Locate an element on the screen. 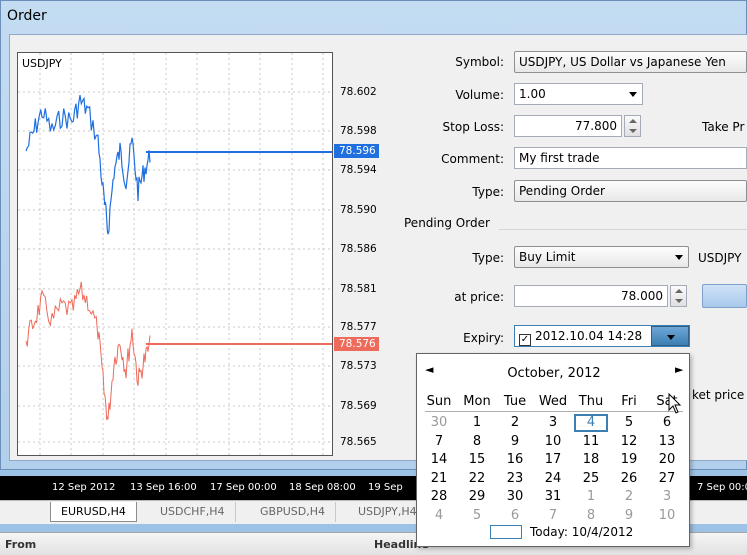 Image resolution: width=747 pixels, height=555 pixels. ask-price-line is located at coordinates (88, 165).